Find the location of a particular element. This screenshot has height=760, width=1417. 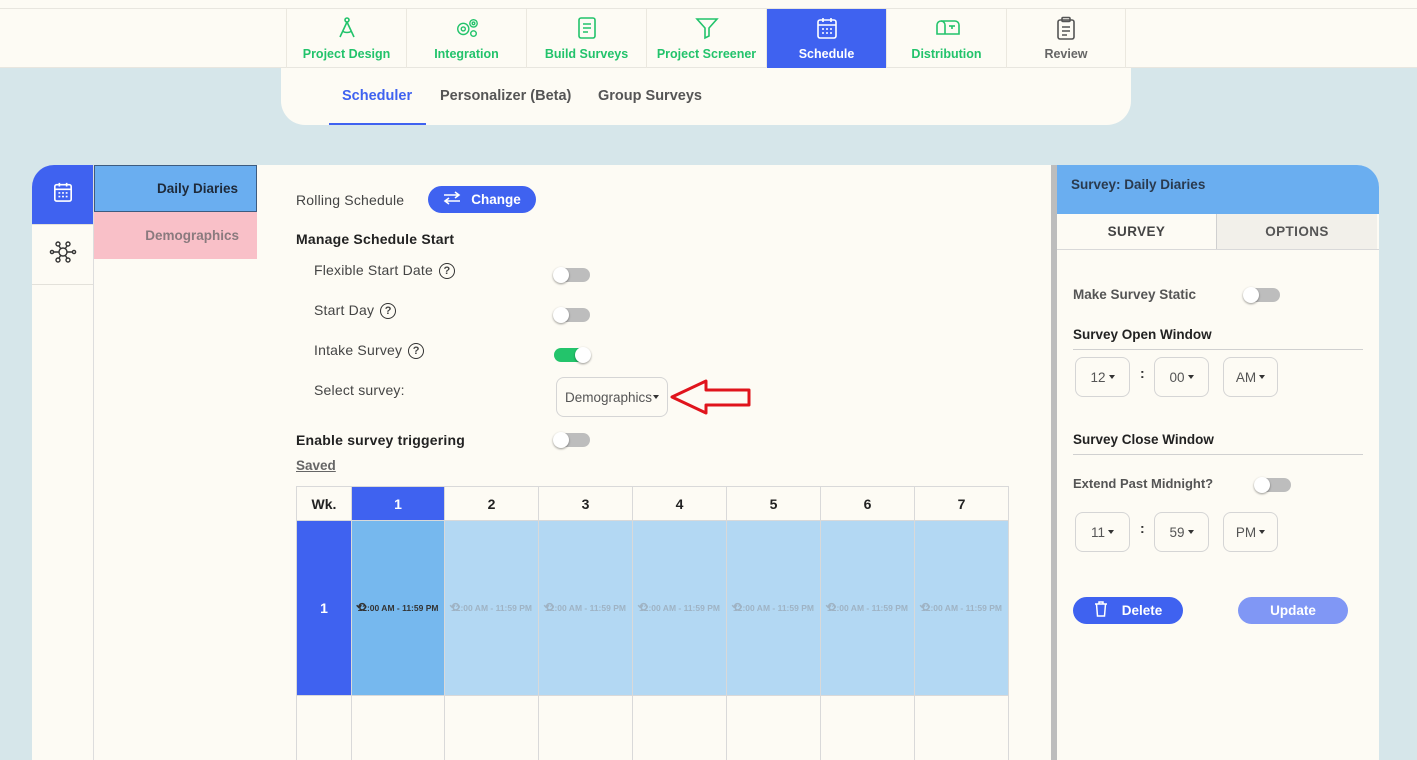

flexible-start-toggle is located at coordinates (571, 275).